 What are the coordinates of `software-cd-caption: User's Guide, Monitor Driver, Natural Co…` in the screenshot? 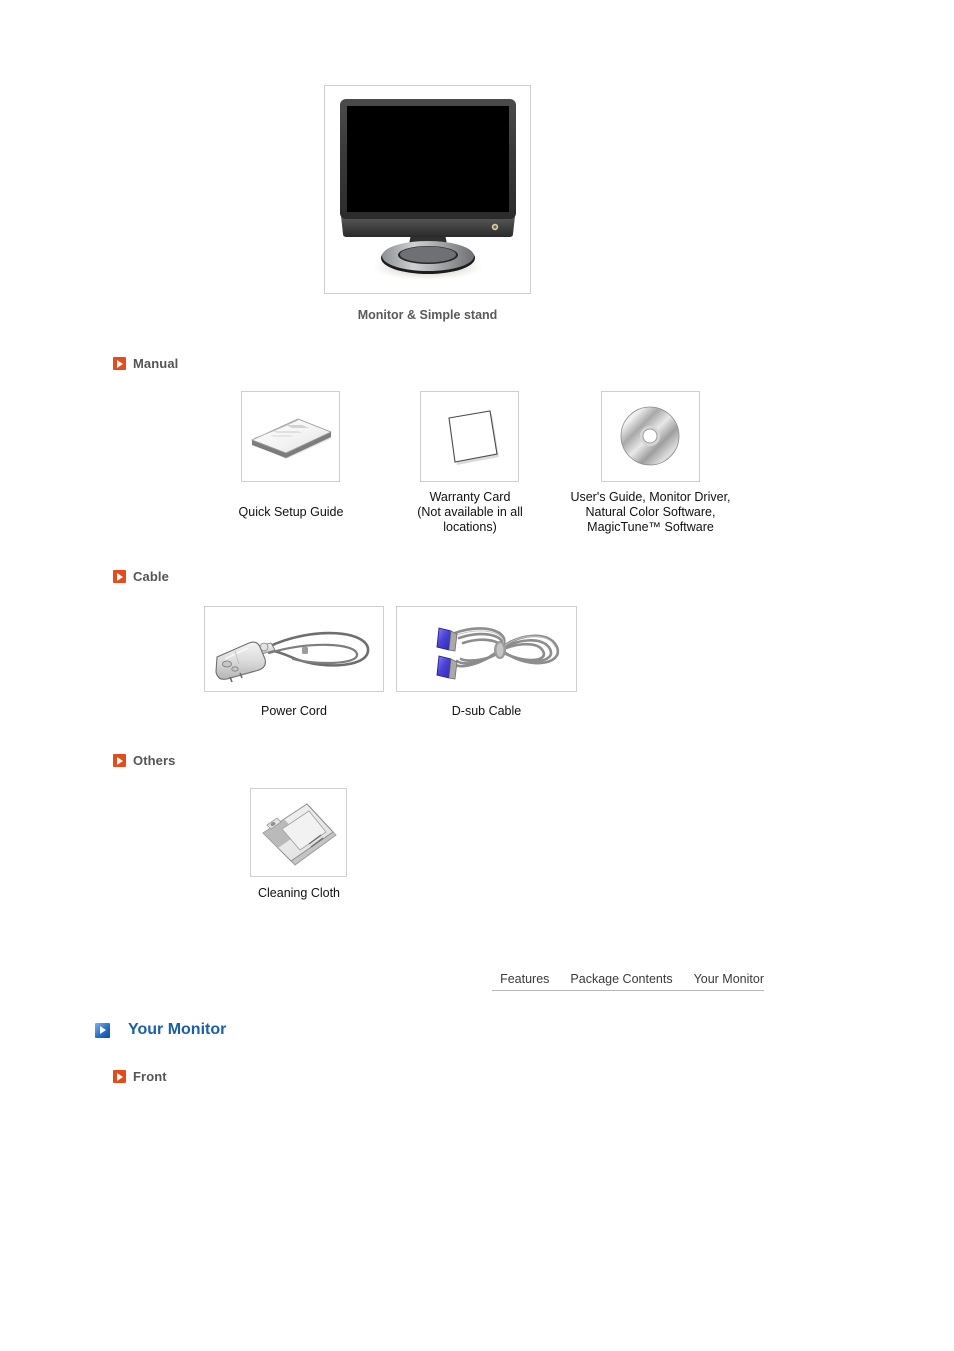 It's located at (650, 512).